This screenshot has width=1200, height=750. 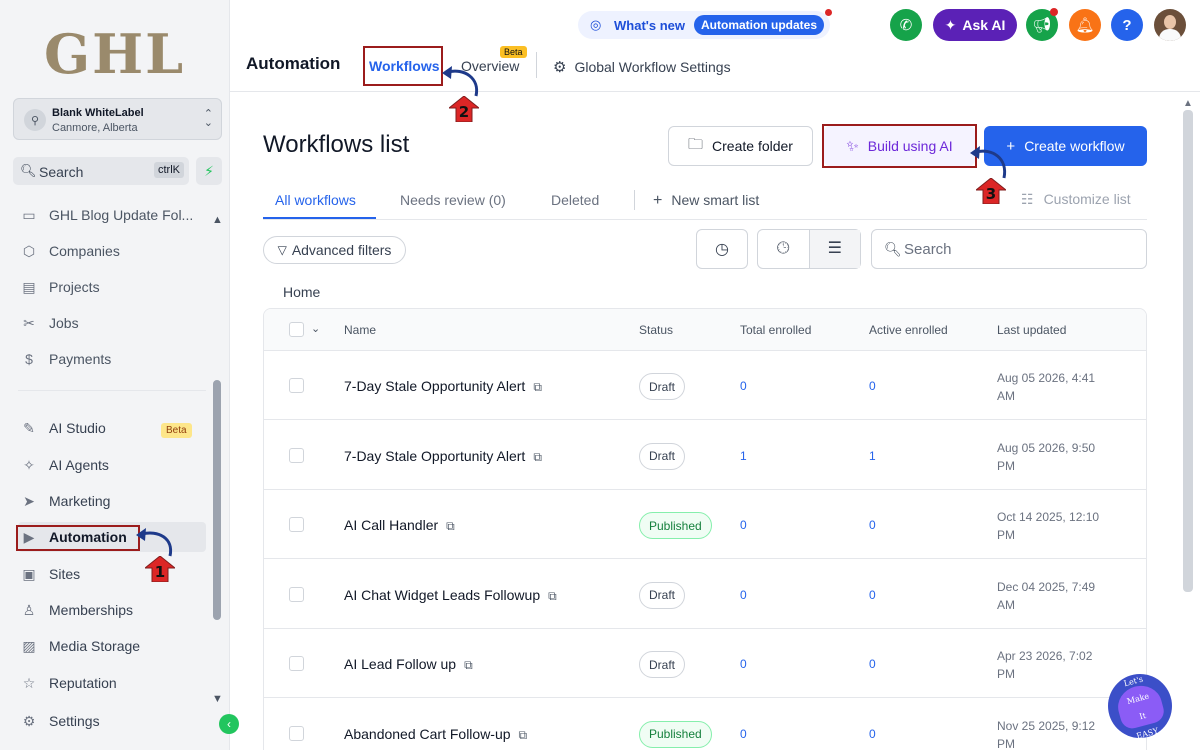 What do you see at coordinates (705, 219) in the screenshot?
I see `tabs-border` at bounding box center [705, 219].